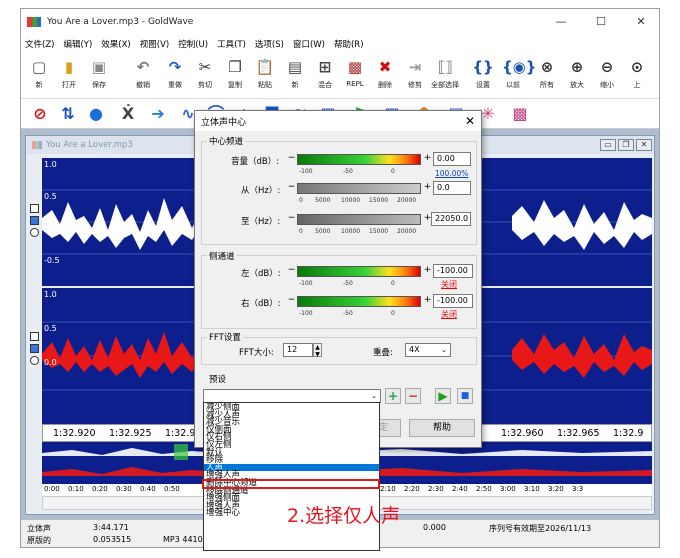 The height and width of the screenshot is (558, 680). What do you see at coordinates (323, 231) in the screenshot?
I see `to-scale-1: 5000` at bounding box center [323, 231].